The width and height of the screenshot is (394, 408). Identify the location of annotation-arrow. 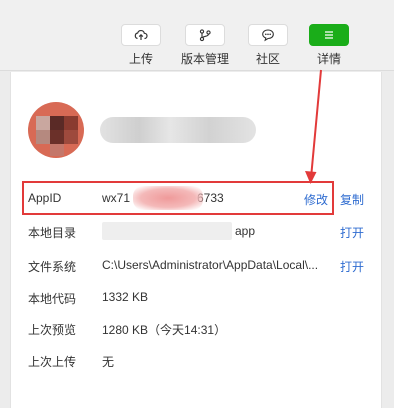
(313, 126).